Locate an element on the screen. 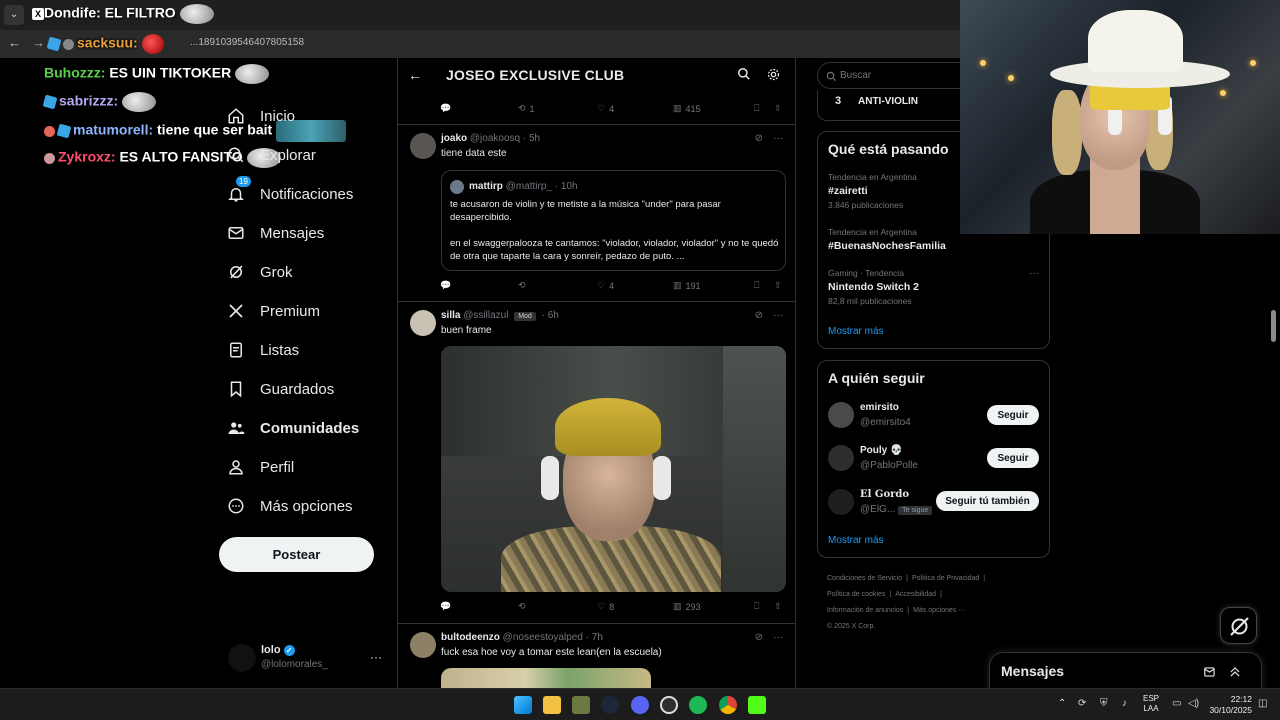 The height and width of the screenshot is (720, 1280). nav-mensajes: Mensajes is located at coordinates (275, 233).